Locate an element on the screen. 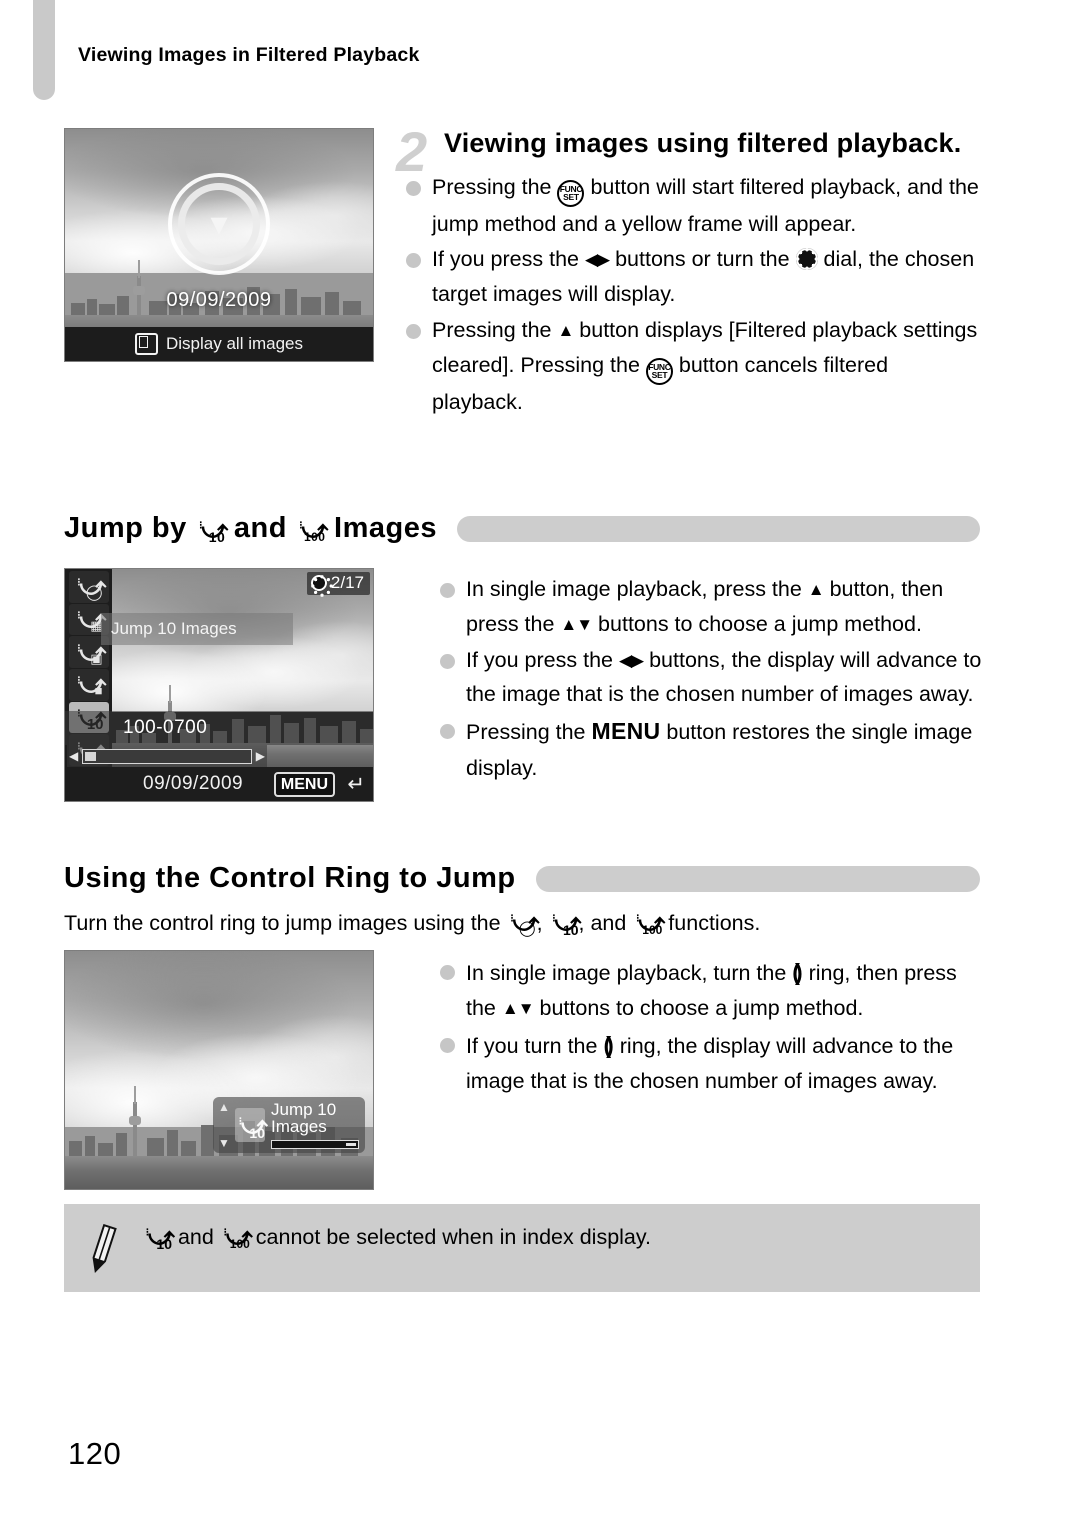 This screenshot has width=1080, height=1521. running-header: Viewing Images in Filtered Playback is located at coordinates (249, 55).